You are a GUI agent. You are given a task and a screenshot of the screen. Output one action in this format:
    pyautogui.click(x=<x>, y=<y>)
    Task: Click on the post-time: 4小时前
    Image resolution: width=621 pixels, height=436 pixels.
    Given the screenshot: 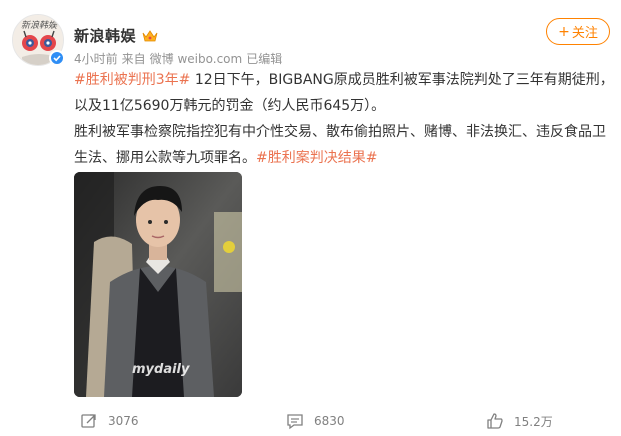 What is the action you would take?
    pyautogui.click(x=96, y=58)
    